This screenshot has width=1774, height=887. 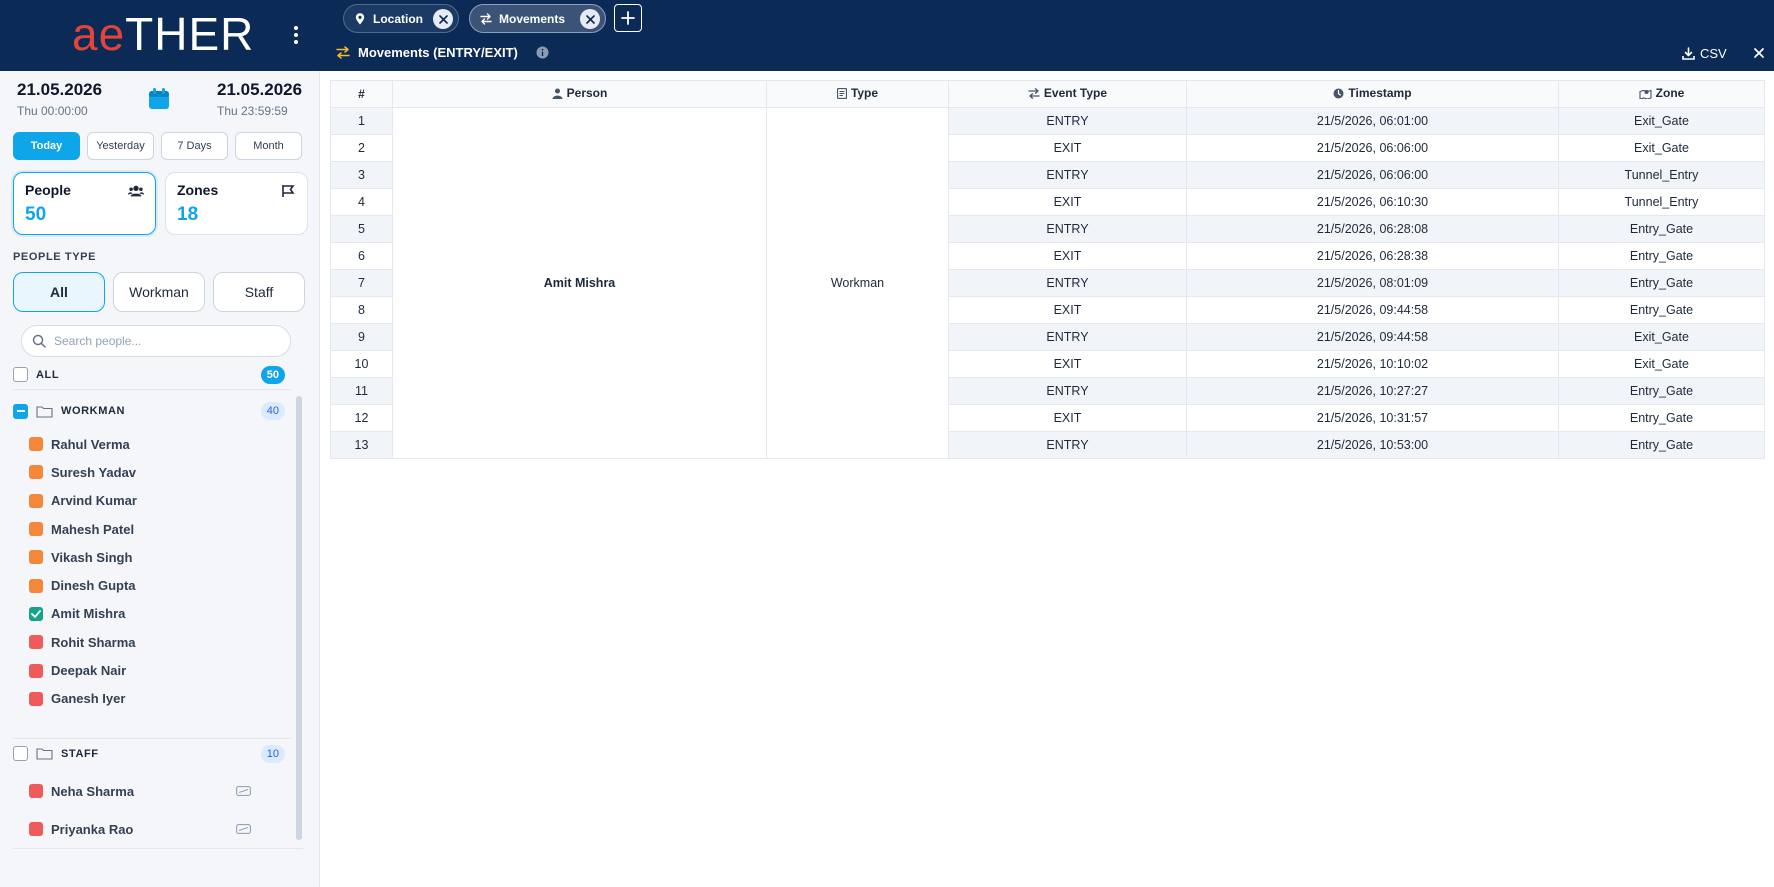 What do you see at coordinates (579, 94) in the screenshot?
I see `col-header-person: Person` at bounding box center [579, 94].